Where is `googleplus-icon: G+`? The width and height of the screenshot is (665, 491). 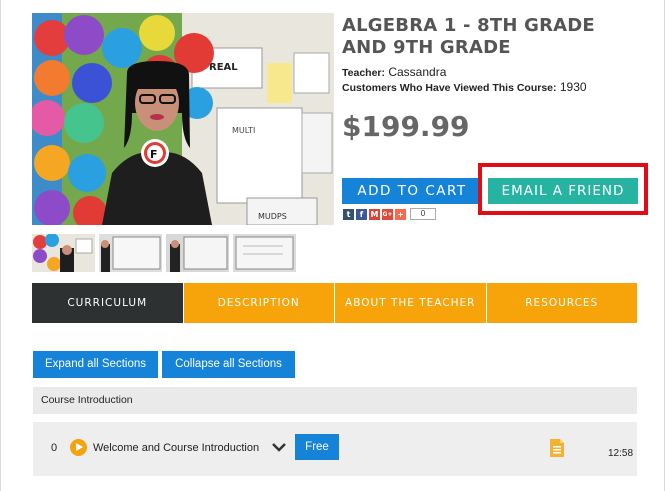 googleplus-icon: G+ is located at coordinates (387, 214).